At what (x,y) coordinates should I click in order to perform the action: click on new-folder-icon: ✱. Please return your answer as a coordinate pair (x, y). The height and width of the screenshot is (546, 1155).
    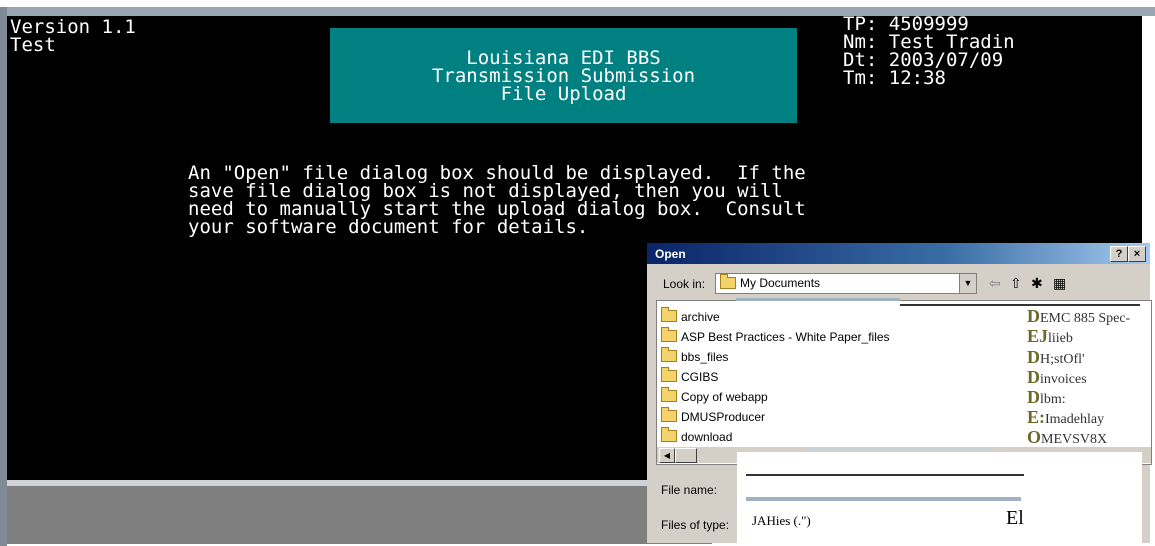
    Looking at the image, I should click on (1037, 283).